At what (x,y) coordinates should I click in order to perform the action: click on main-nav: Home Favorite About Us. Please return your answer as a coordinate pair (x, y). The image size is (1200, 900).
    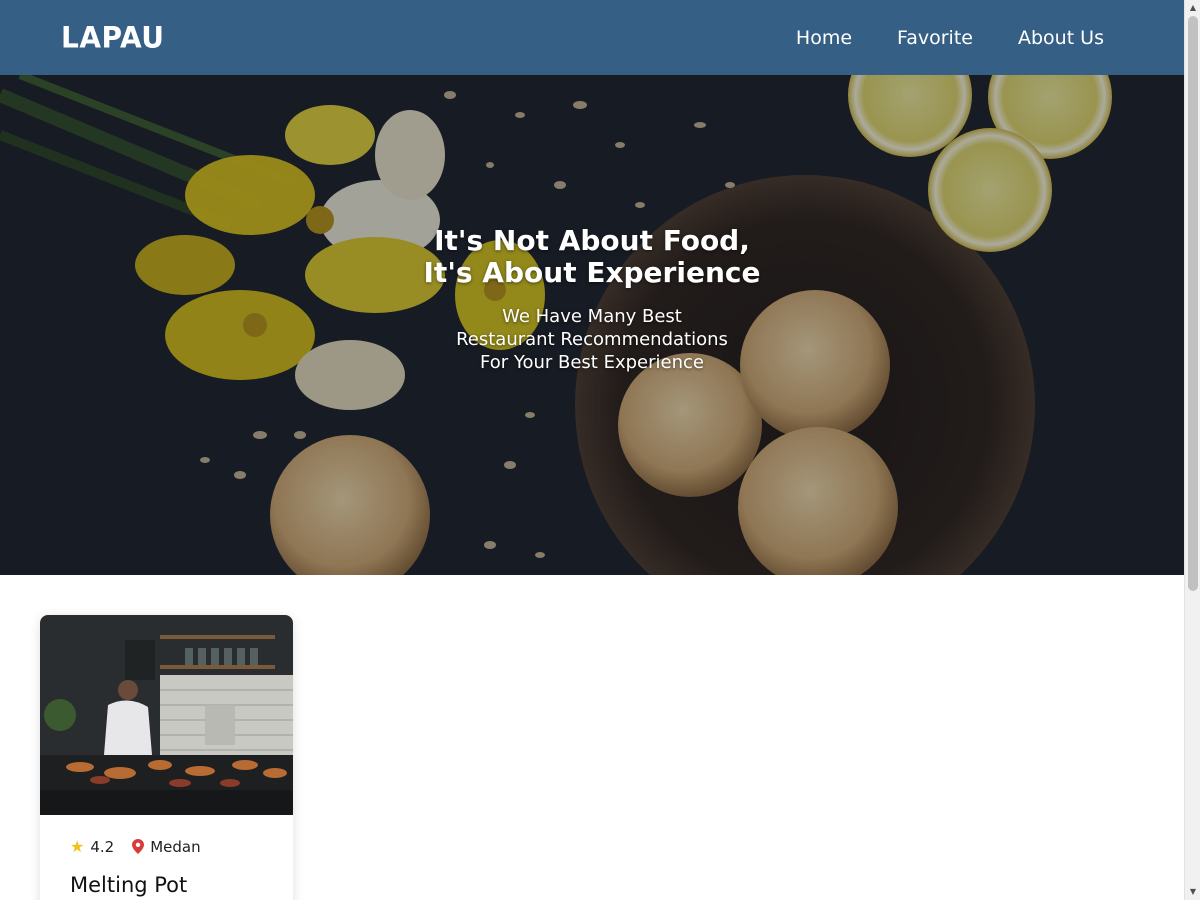
    Looking at the image, I should click on (950, 38).